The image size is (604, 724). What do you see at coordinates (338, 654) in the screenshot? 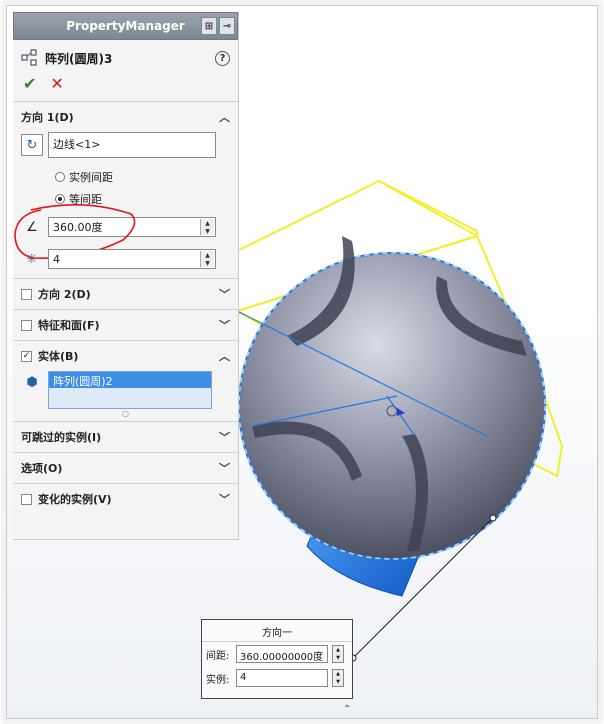
I see `callout-spacing-spinner: ▲ ▼` at bounding box center [338, 654].